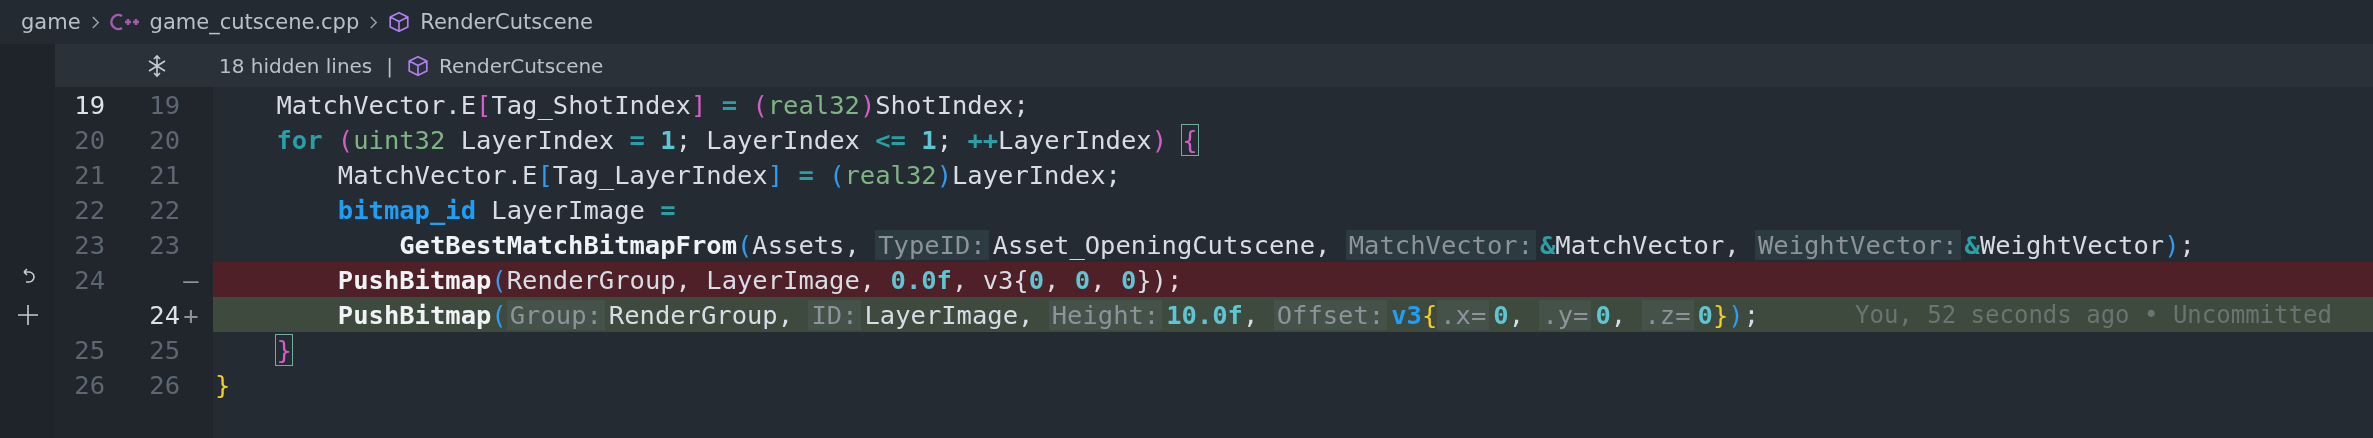  I want to click on cpp-file-icon, so click(124, 22).